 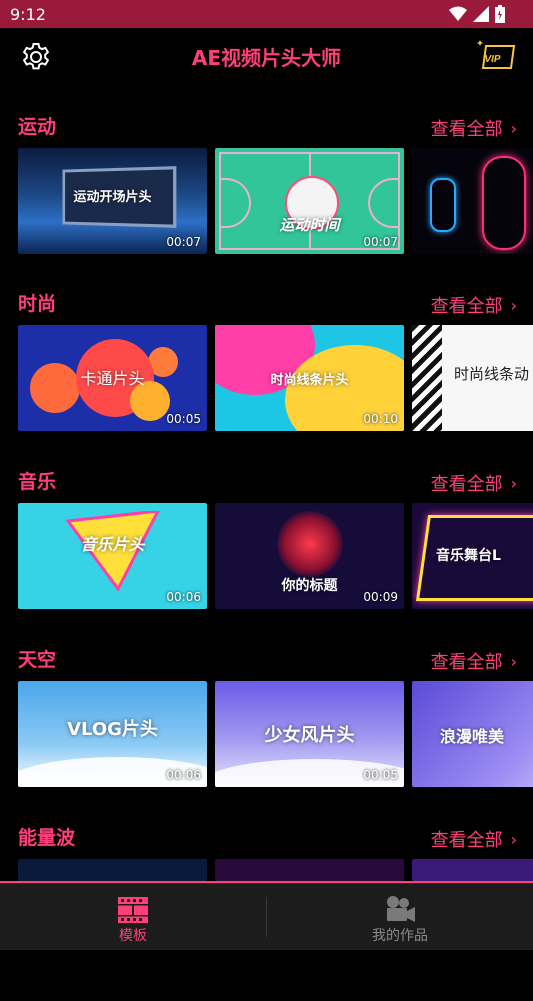 I want to click on card-title: 运动开场片头, so click(x=112, y=197).